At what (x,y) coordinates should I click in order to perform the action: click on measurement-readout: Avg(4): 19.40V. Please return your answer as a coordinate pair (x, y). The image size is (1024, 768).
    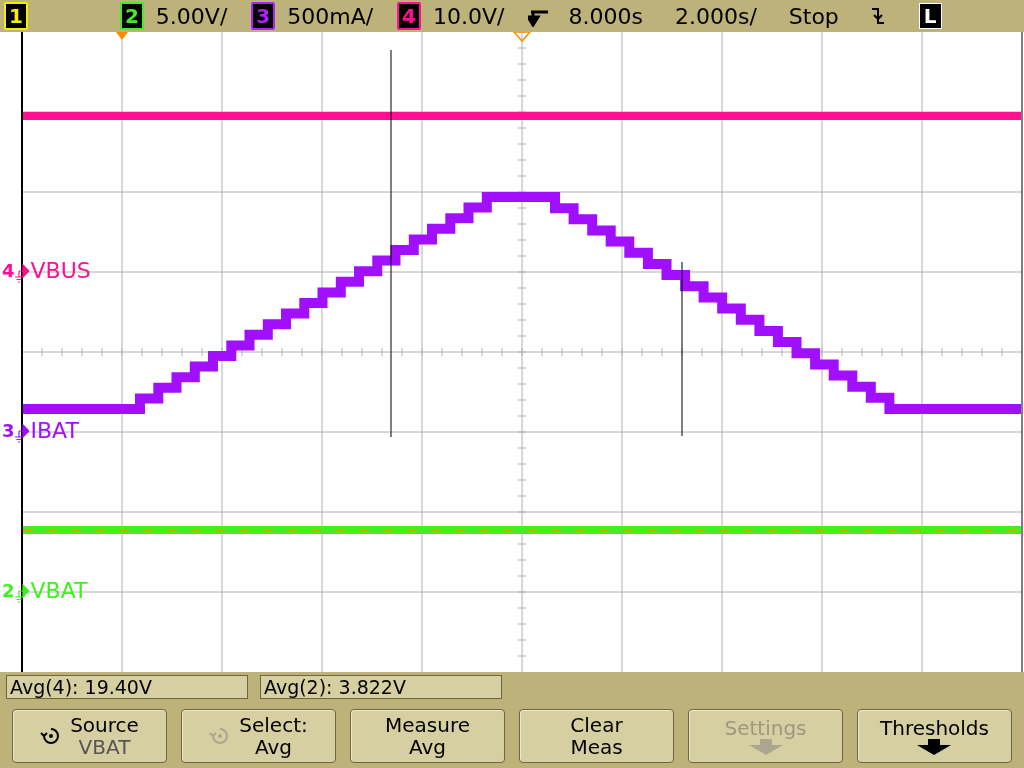
    Looking at the image, I should click on (127, 687).